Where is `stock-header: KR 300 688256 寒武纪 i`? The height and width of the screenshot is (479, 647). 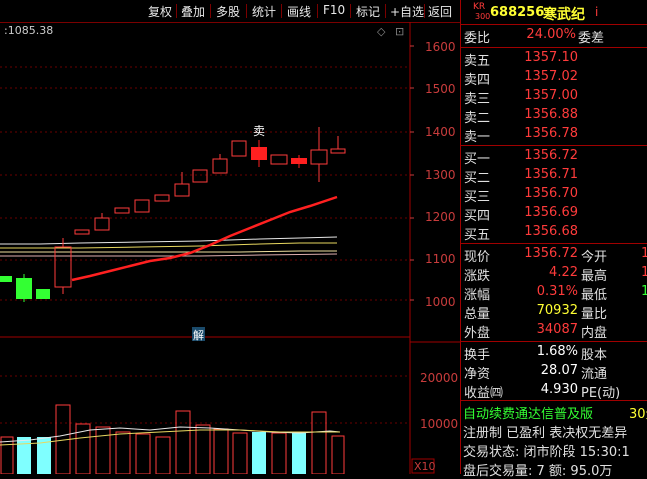
stock-header: KR 300 688256 寒武纪 i is located at coordinates (554, 12).